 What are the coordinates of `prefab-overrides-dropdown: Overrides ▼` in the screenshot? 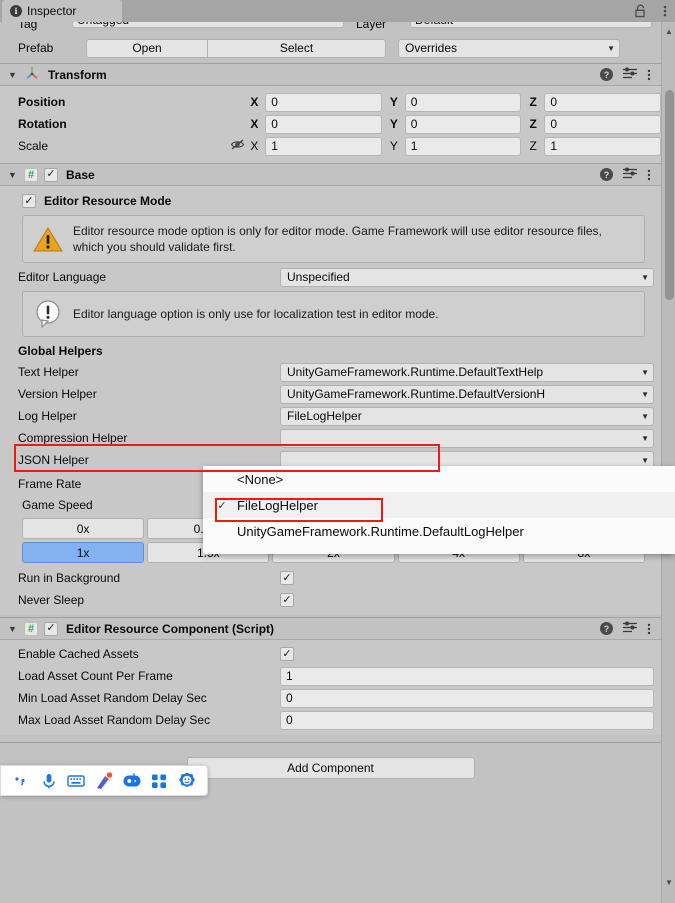 It's located at (509, 48).